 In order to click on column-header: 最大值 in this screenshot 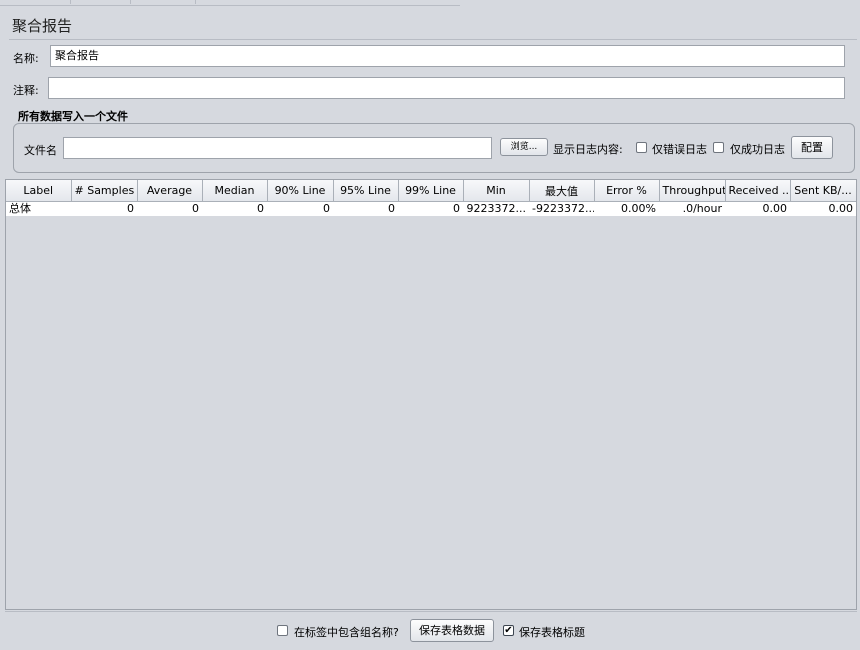, I will do `click(562, 191)`.